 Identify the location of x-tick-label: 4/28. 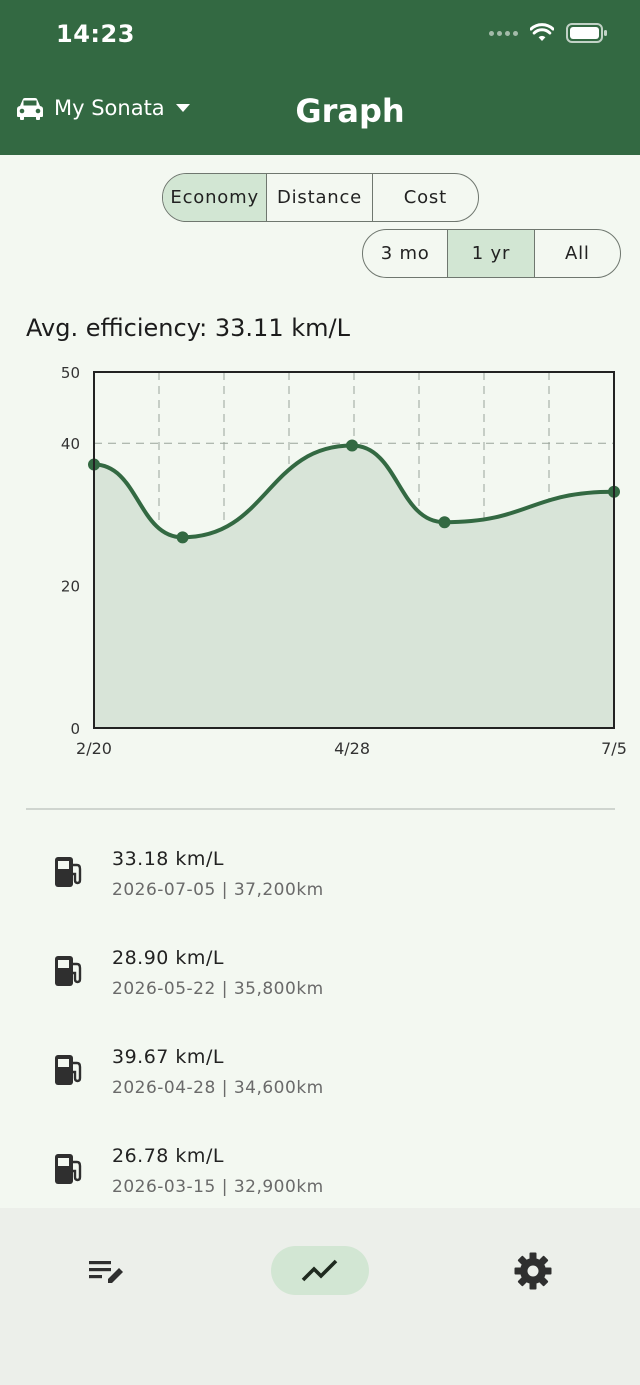
(352, 748).